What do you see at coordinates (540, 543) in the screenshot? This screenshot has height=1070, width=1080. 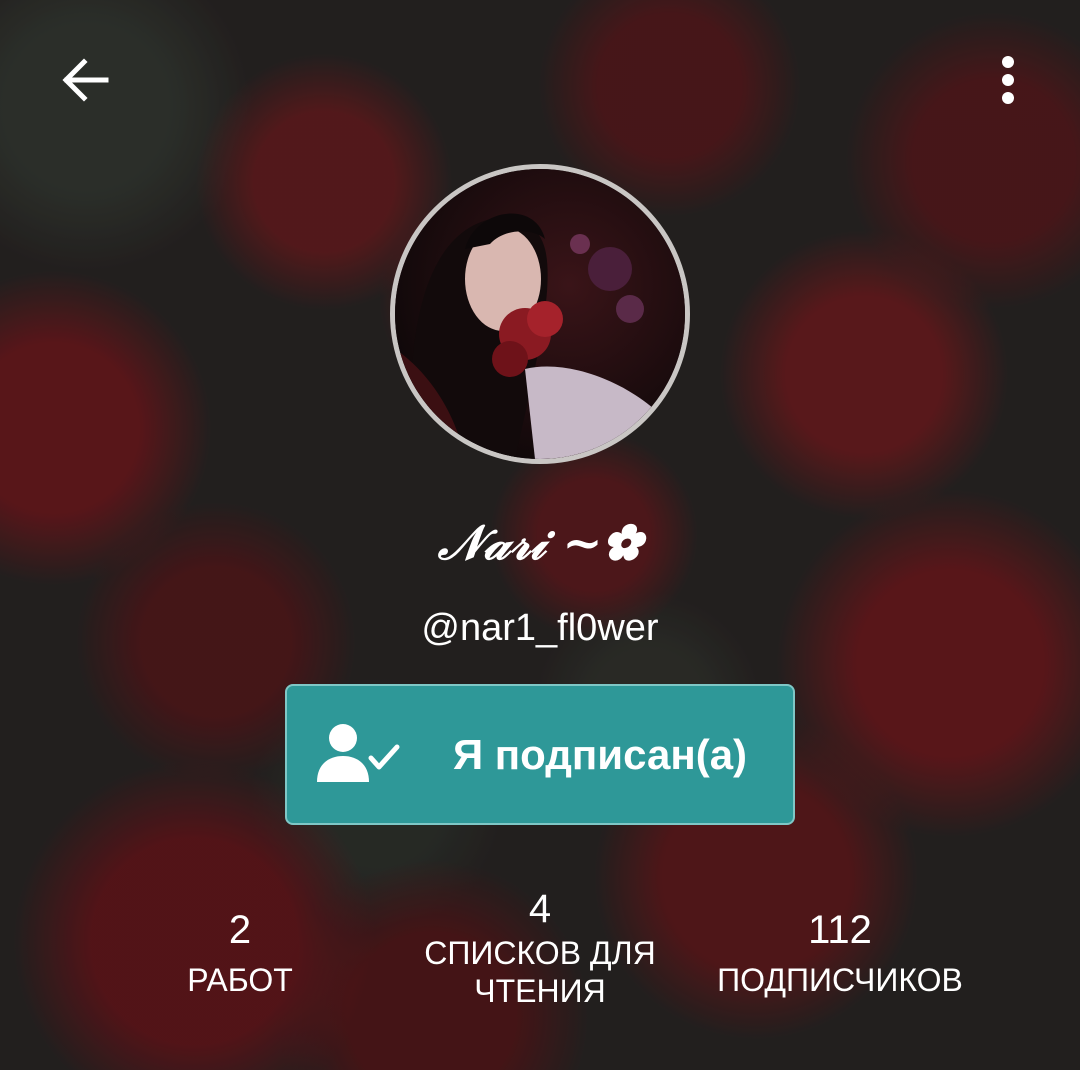 I see `profile-display-name: 𝒩𝒶𝓇𝒾 ~✿` at bounding box center [540, 543].